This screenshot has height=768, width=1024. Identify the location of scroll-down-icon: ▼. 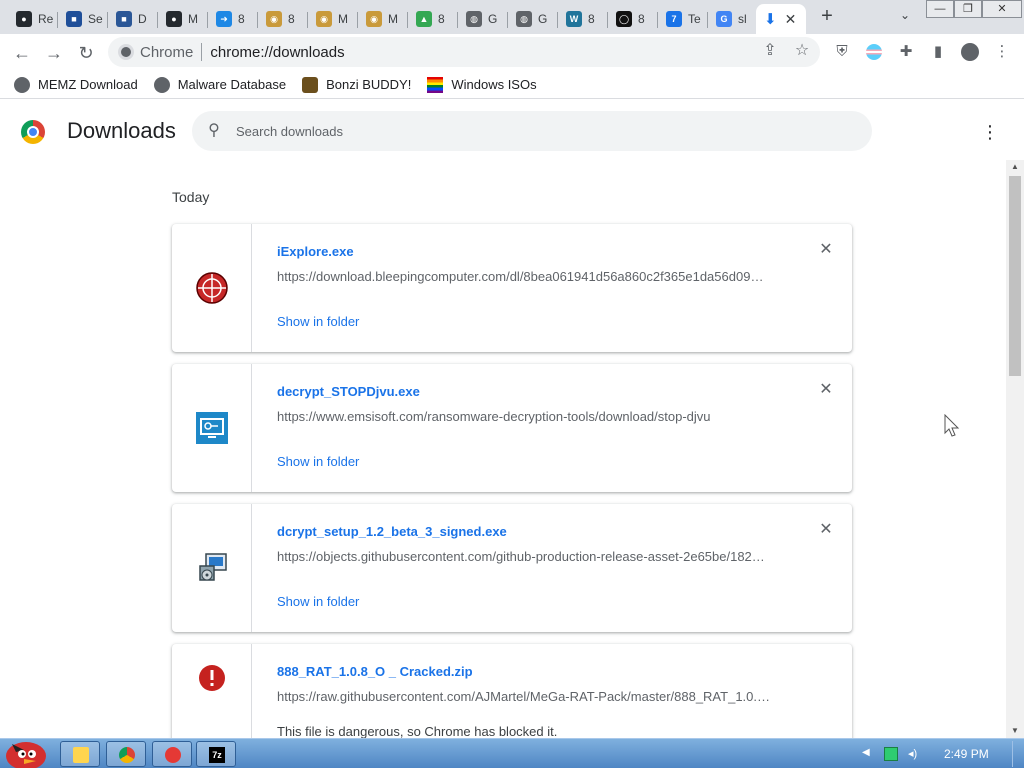
(1015, 731).